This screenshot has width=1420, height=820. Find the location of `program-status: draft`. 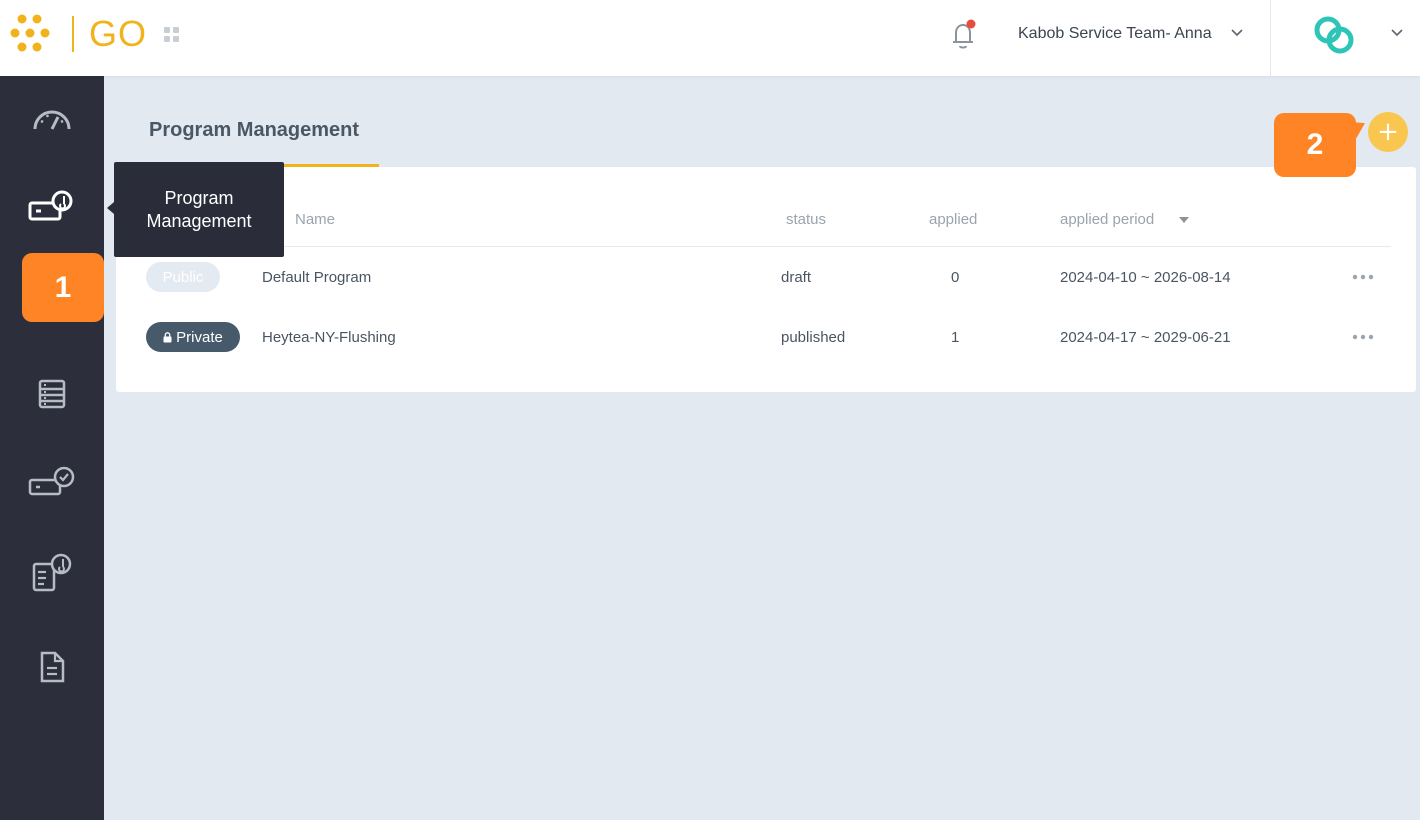

program-status: draft is located at coordinates (796, 277).